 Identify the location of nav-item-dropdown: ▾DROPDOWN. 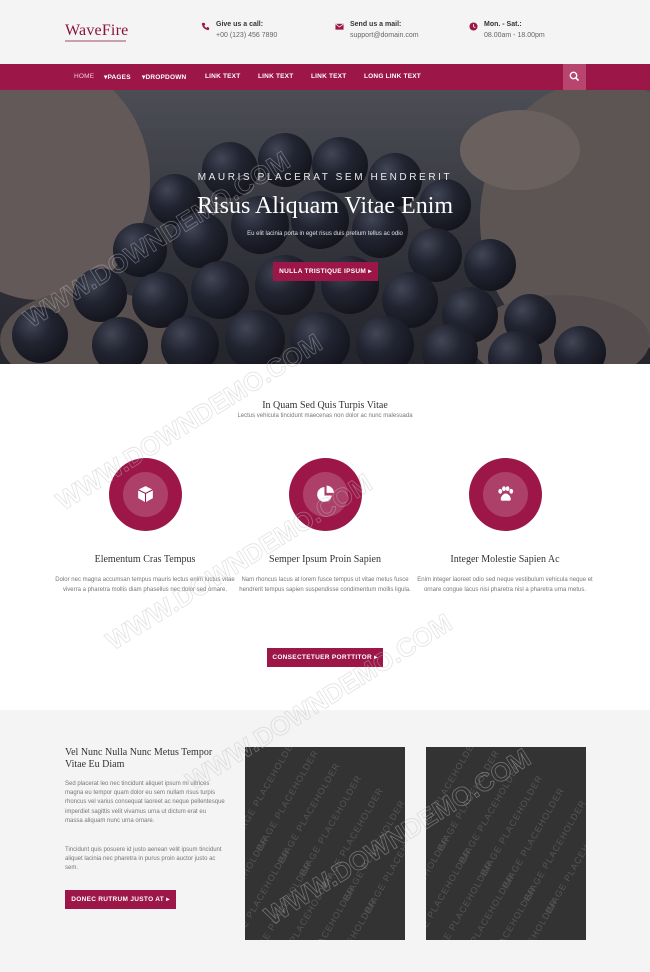
(164, 77).